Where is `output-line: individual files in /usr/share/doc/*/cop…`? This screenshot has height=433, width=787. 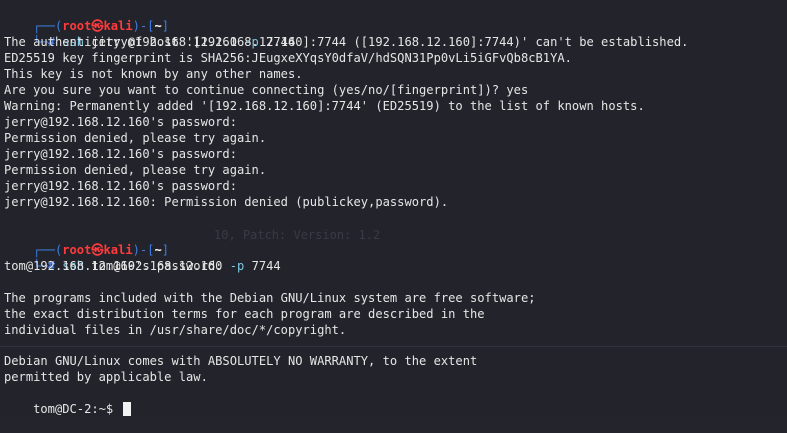 output-line: individual files in /usr/share/doc/*/cop… is located at coordinates (175, 330).